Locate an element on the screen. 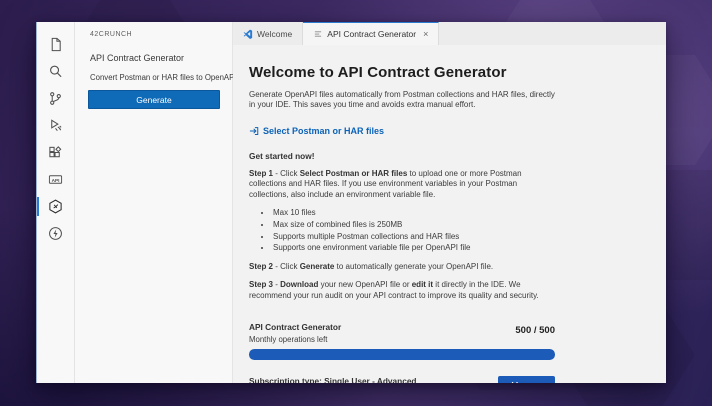 This screenshot has height=406, width=712. tab-active-label: API Contract Generator is located at coordinates (372, 34).